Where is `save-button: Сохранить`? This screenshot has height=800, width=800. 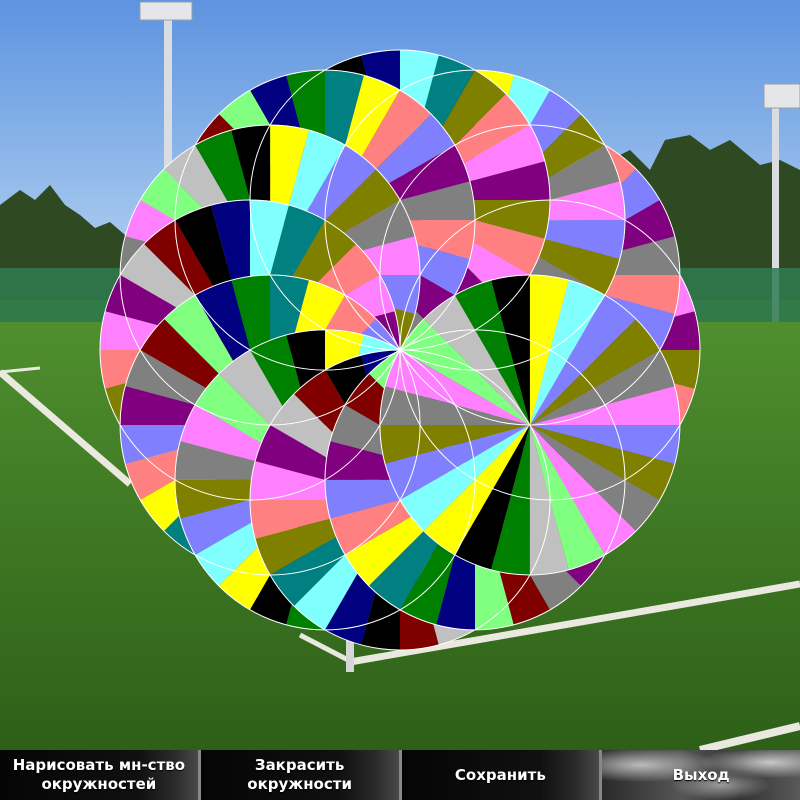
save-button: Сохранить is located at coordinates (502, 775).